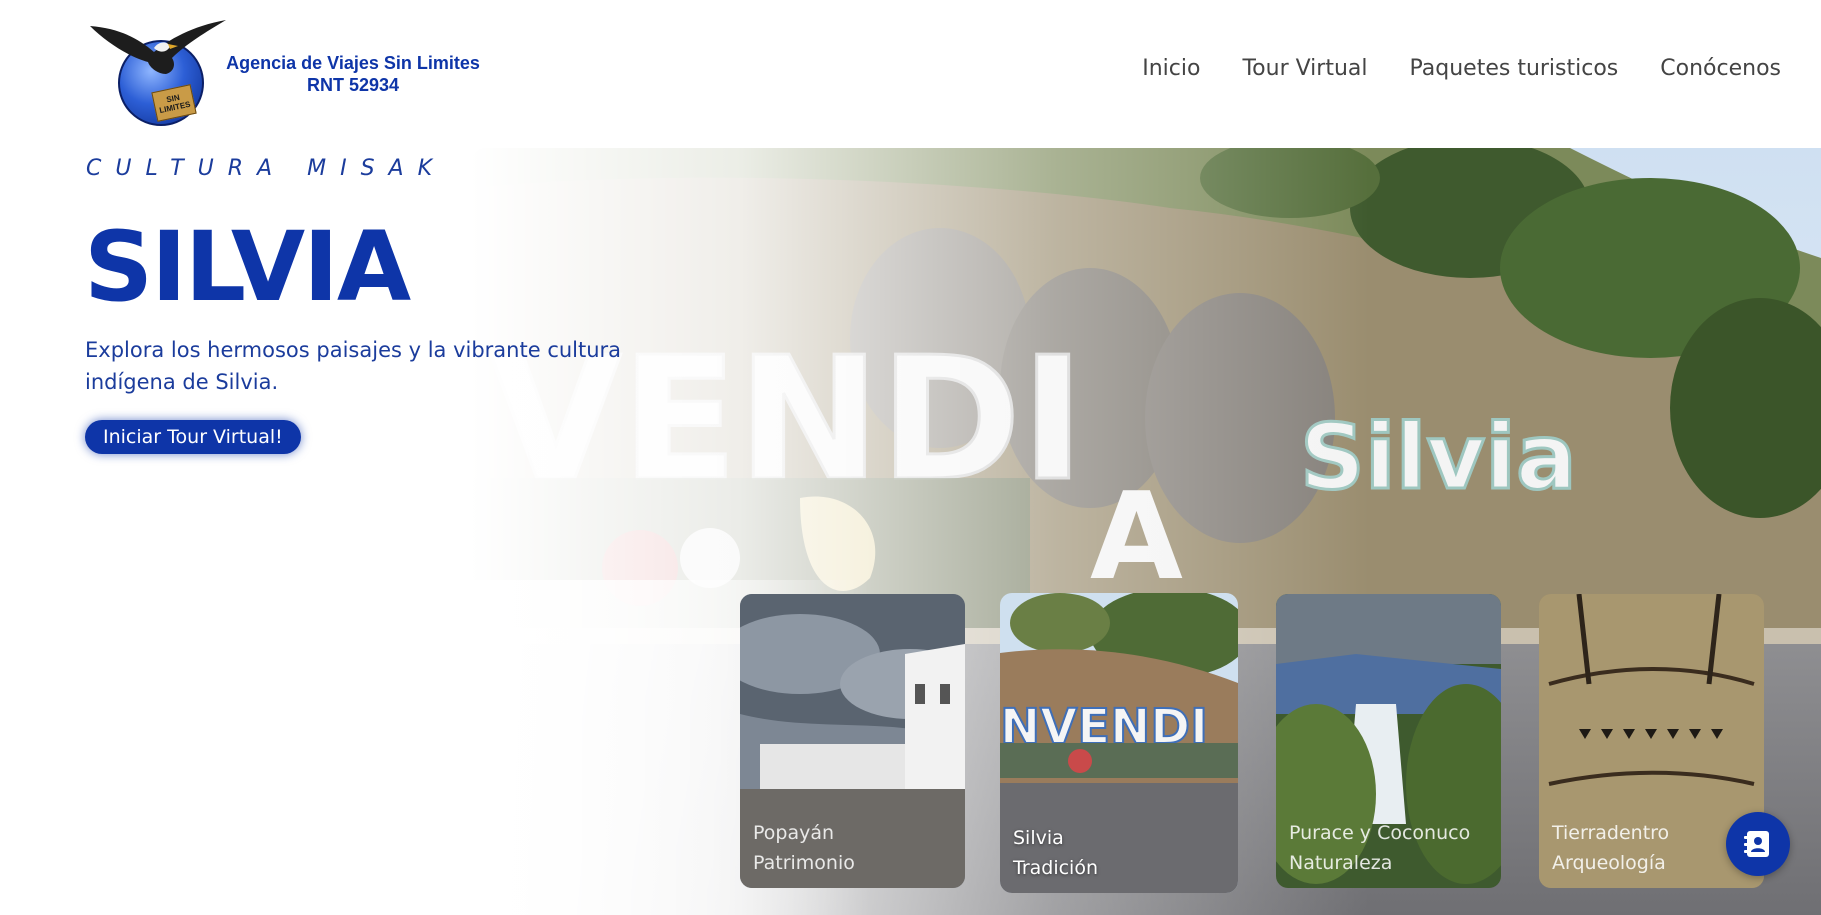  Describe the element at coordinates (1379, 848) in the screenshot. I see `card-purace-label: Purace y Coconuco Naturaleza` at that location.